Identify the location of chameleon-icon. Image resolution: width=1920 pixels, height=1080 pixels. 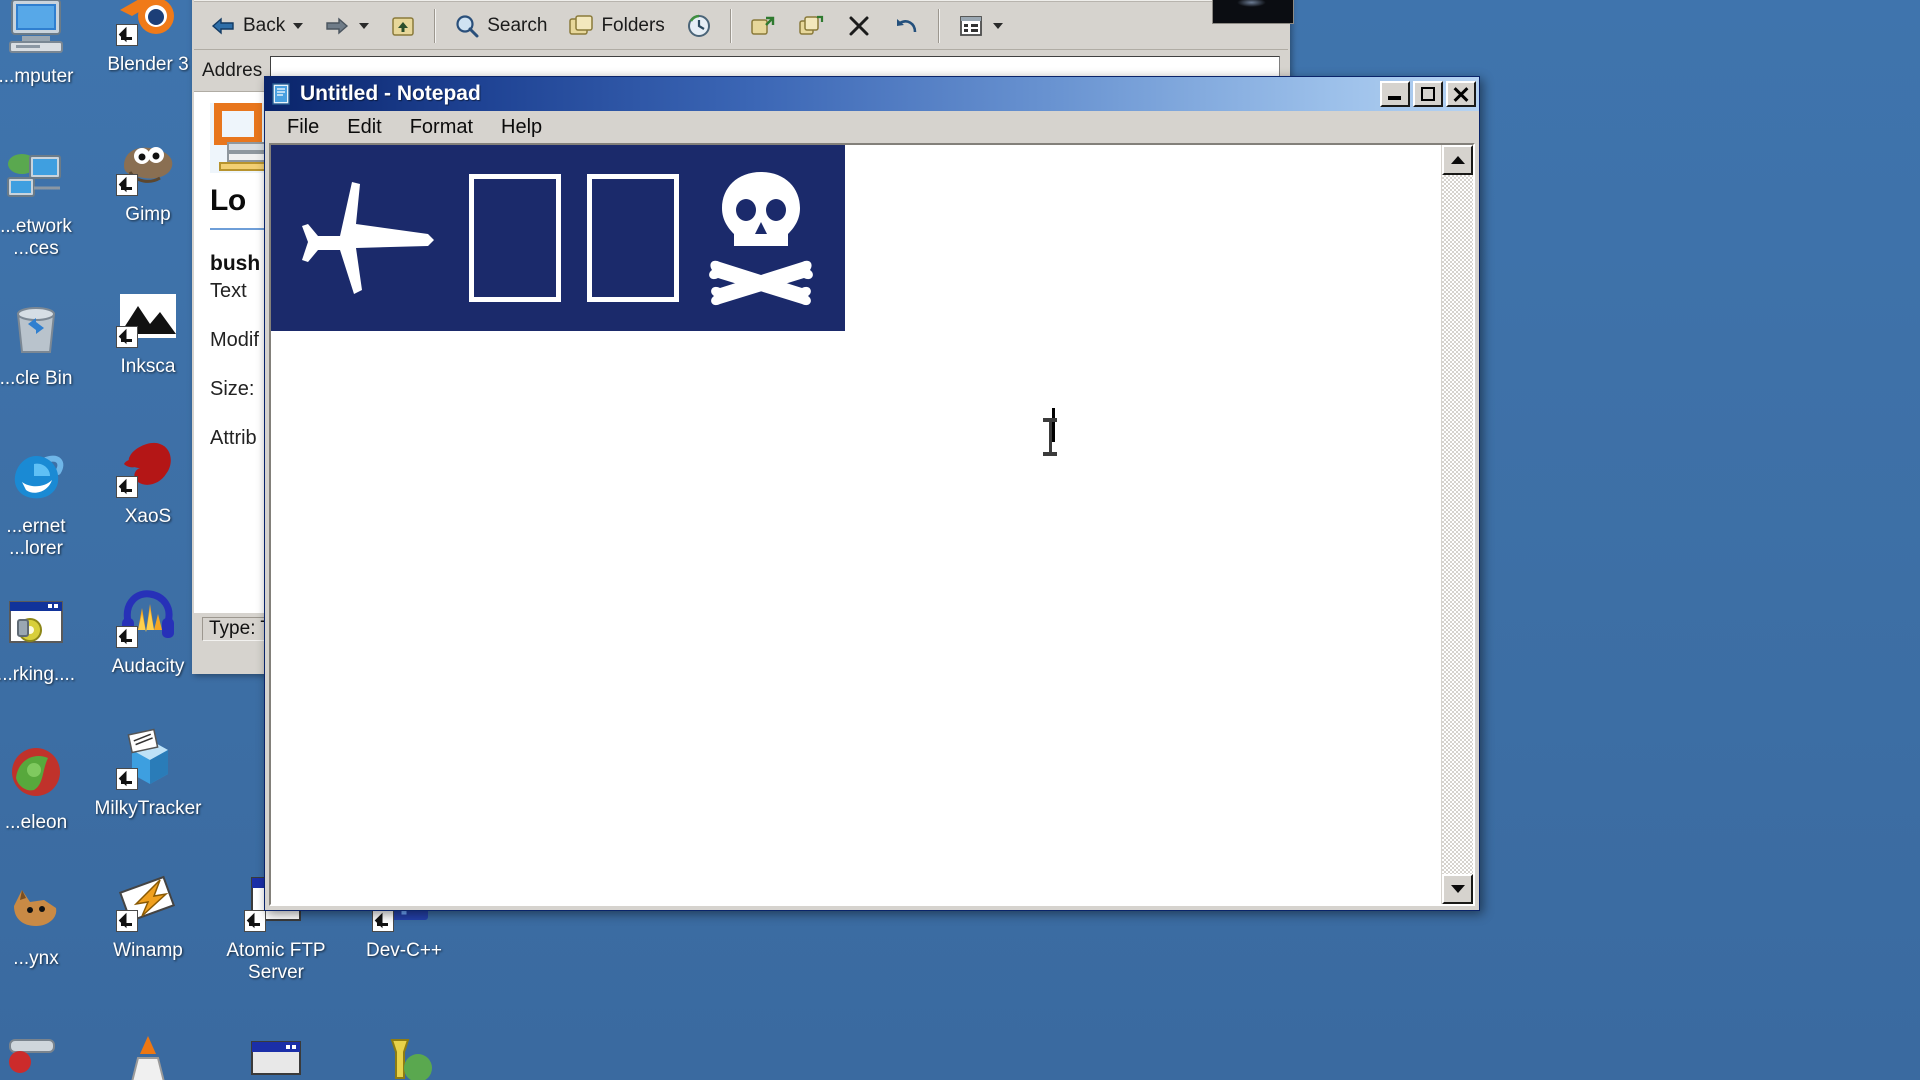
(36, 772).